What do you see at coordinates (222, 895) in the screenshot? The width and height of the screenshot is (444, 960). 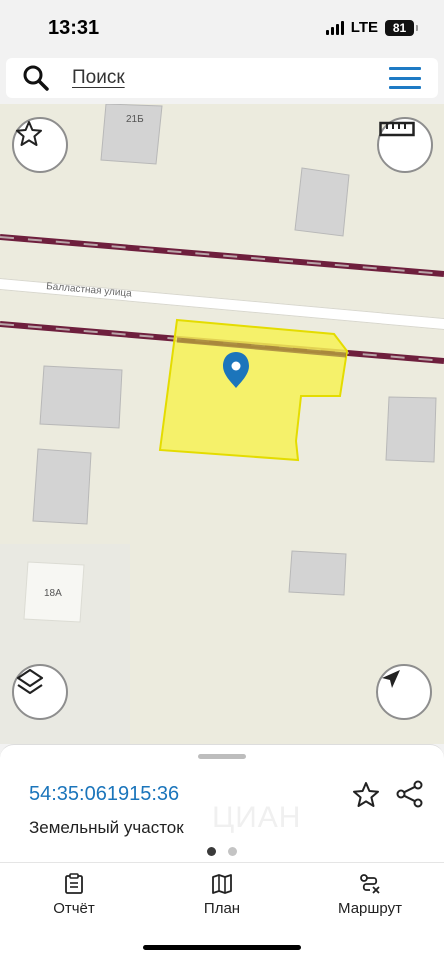 I see `tab-plan: План` at bounding box center [222, 895].